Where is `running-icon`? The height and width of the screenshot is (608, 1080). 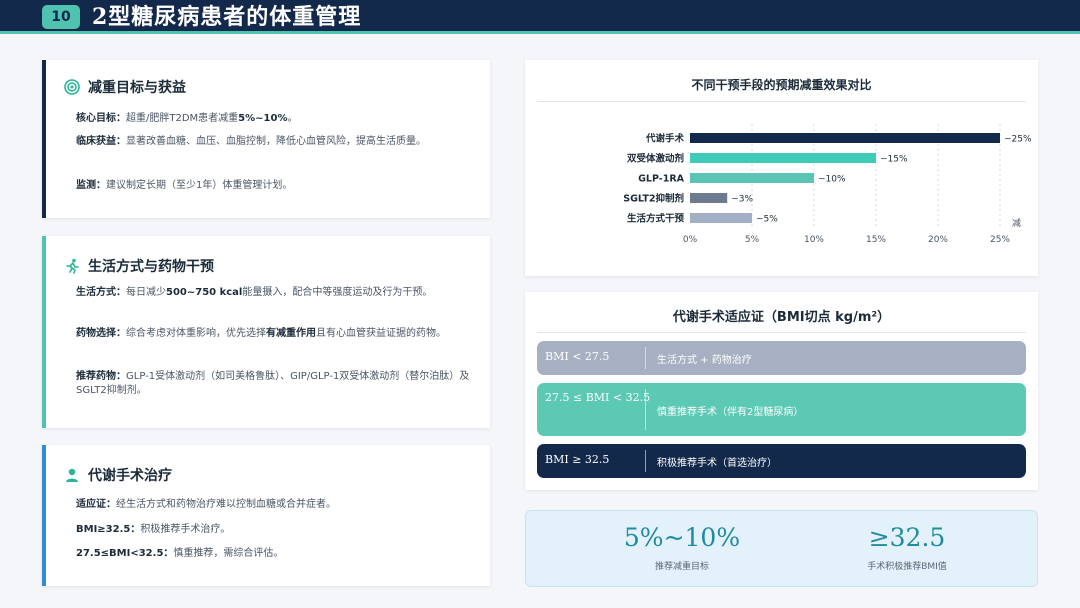
running-icon is located at coordinates (72, 266).